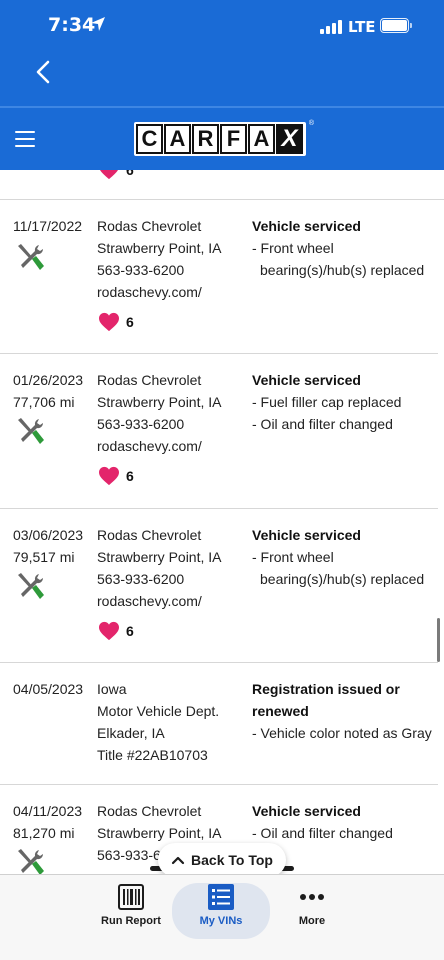 The width and height of the screenshot is (444, 960). Describe the element at coordinates (98, 24) in the screenshot. I see `location-arrow-icon` at that location.